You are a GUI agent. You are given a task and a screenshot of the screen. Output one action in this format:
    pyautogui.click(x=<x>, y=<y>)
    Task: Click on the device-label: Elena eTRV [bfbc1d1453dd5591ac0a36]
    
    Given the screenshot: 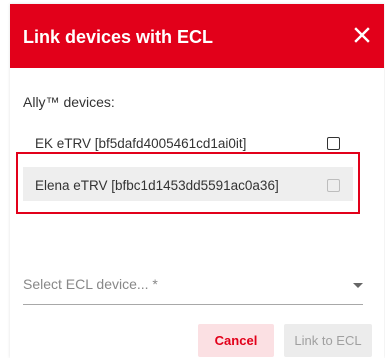 What is the action you would take?
    pyautogui.click(x=157, y=185)
    